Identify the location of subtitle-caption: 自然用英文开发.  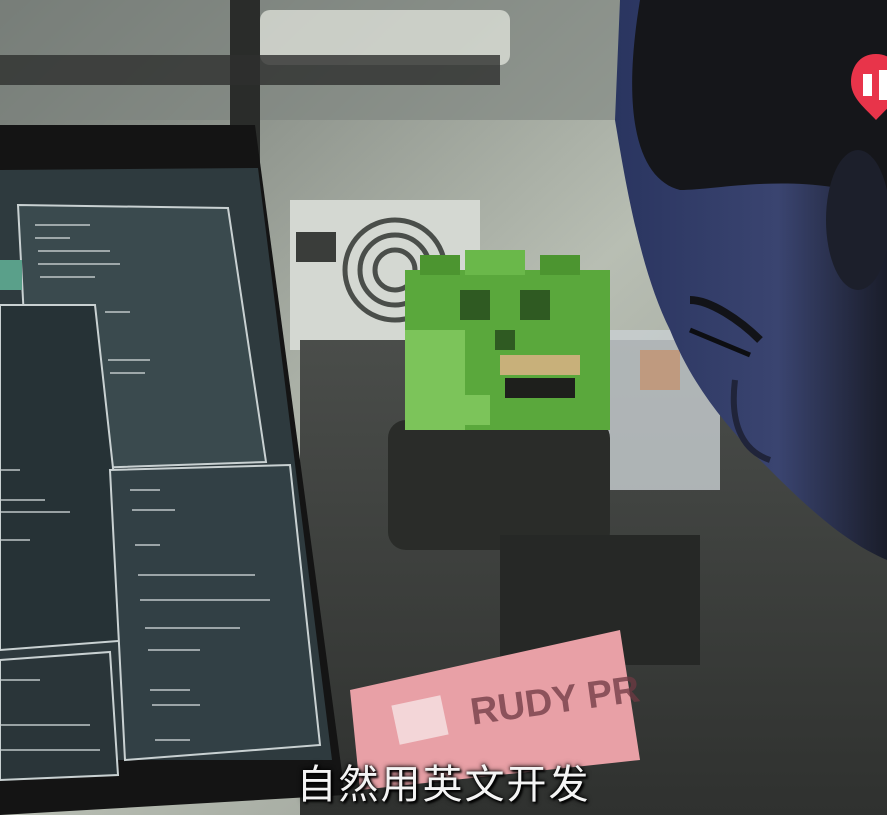
(443, 785).